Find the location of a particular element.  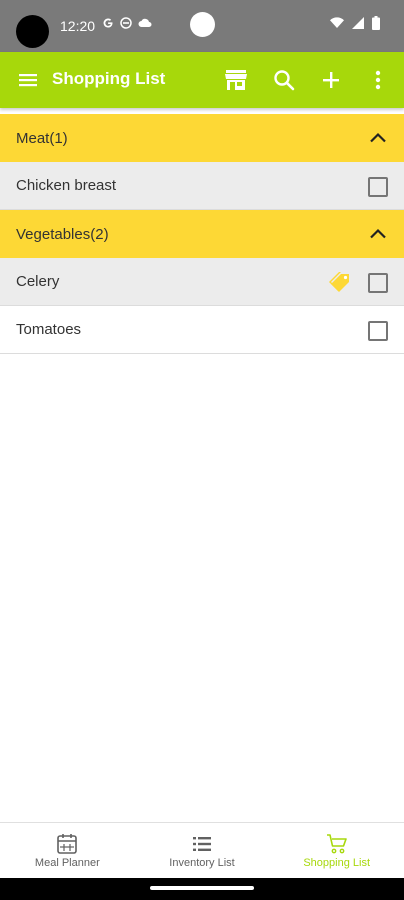

front-camera is located at coordinates (202, 24).